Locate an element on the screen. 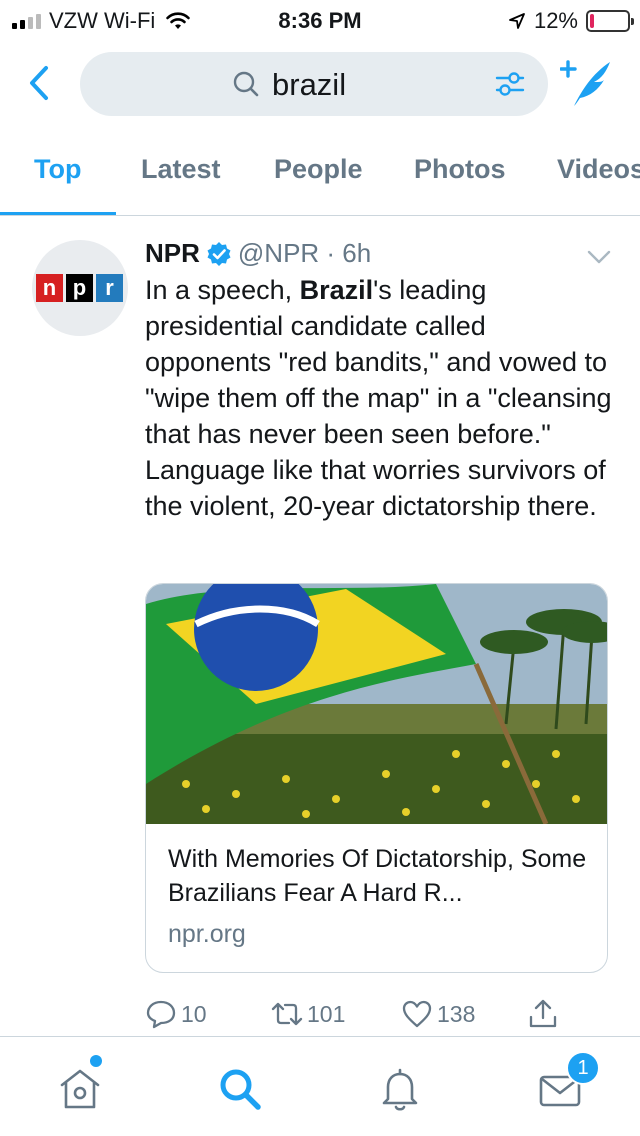  search-tabs: Top Latest People Photos Videos is located at coordinates (320, 178).